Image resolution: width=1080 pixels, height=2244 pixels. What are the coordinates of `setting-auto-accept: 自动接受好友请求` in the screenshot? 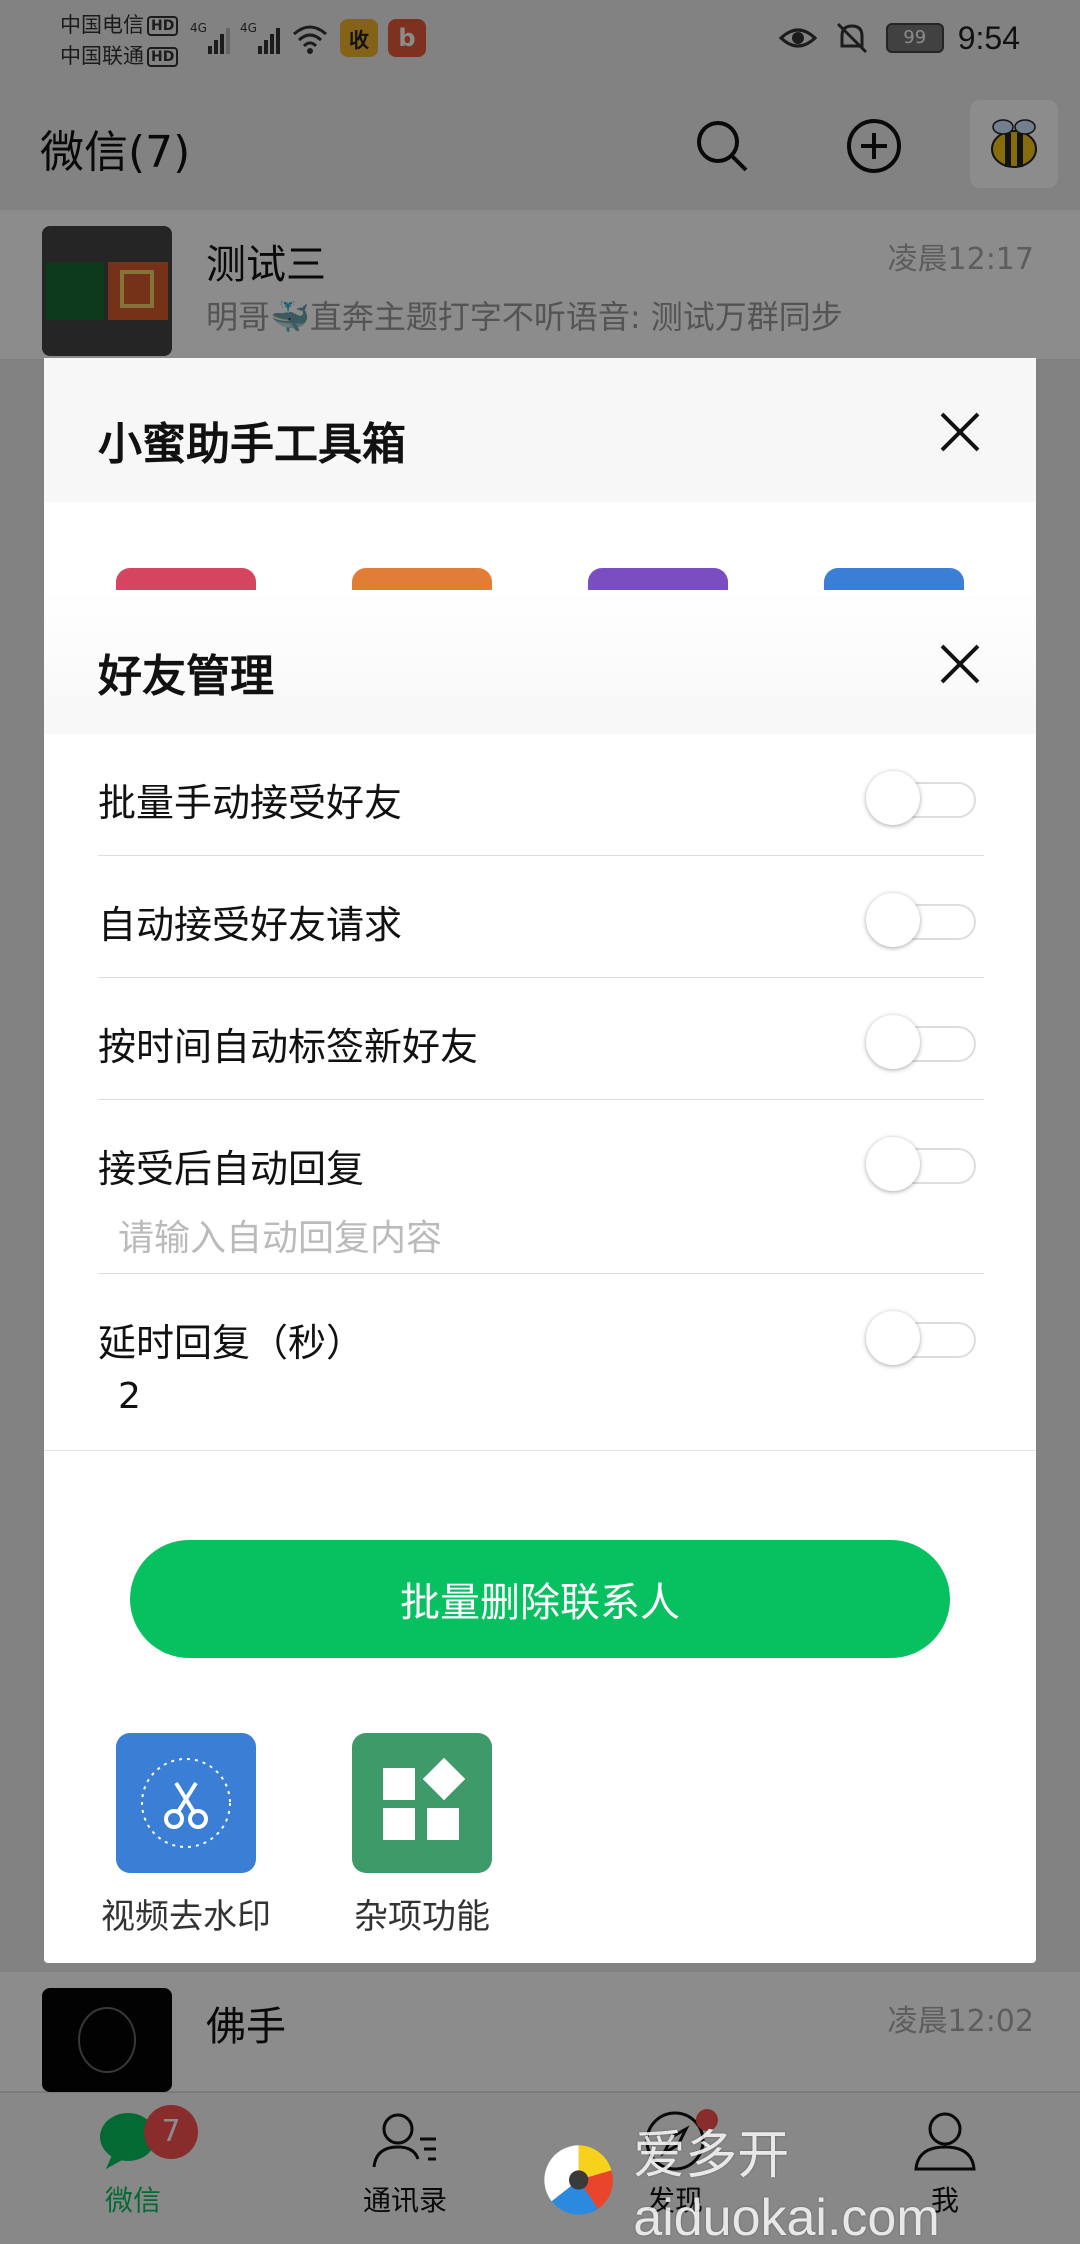 It's located at (541, 917).